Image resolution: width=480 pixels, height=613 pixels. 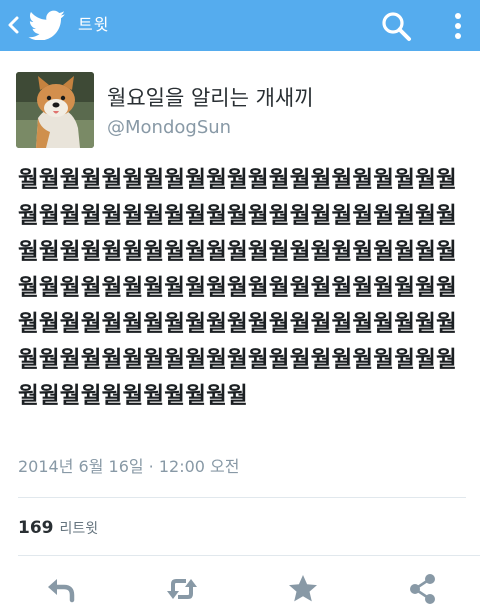 I want to click on twitter-bird-icon, so click(x=47, y=25).